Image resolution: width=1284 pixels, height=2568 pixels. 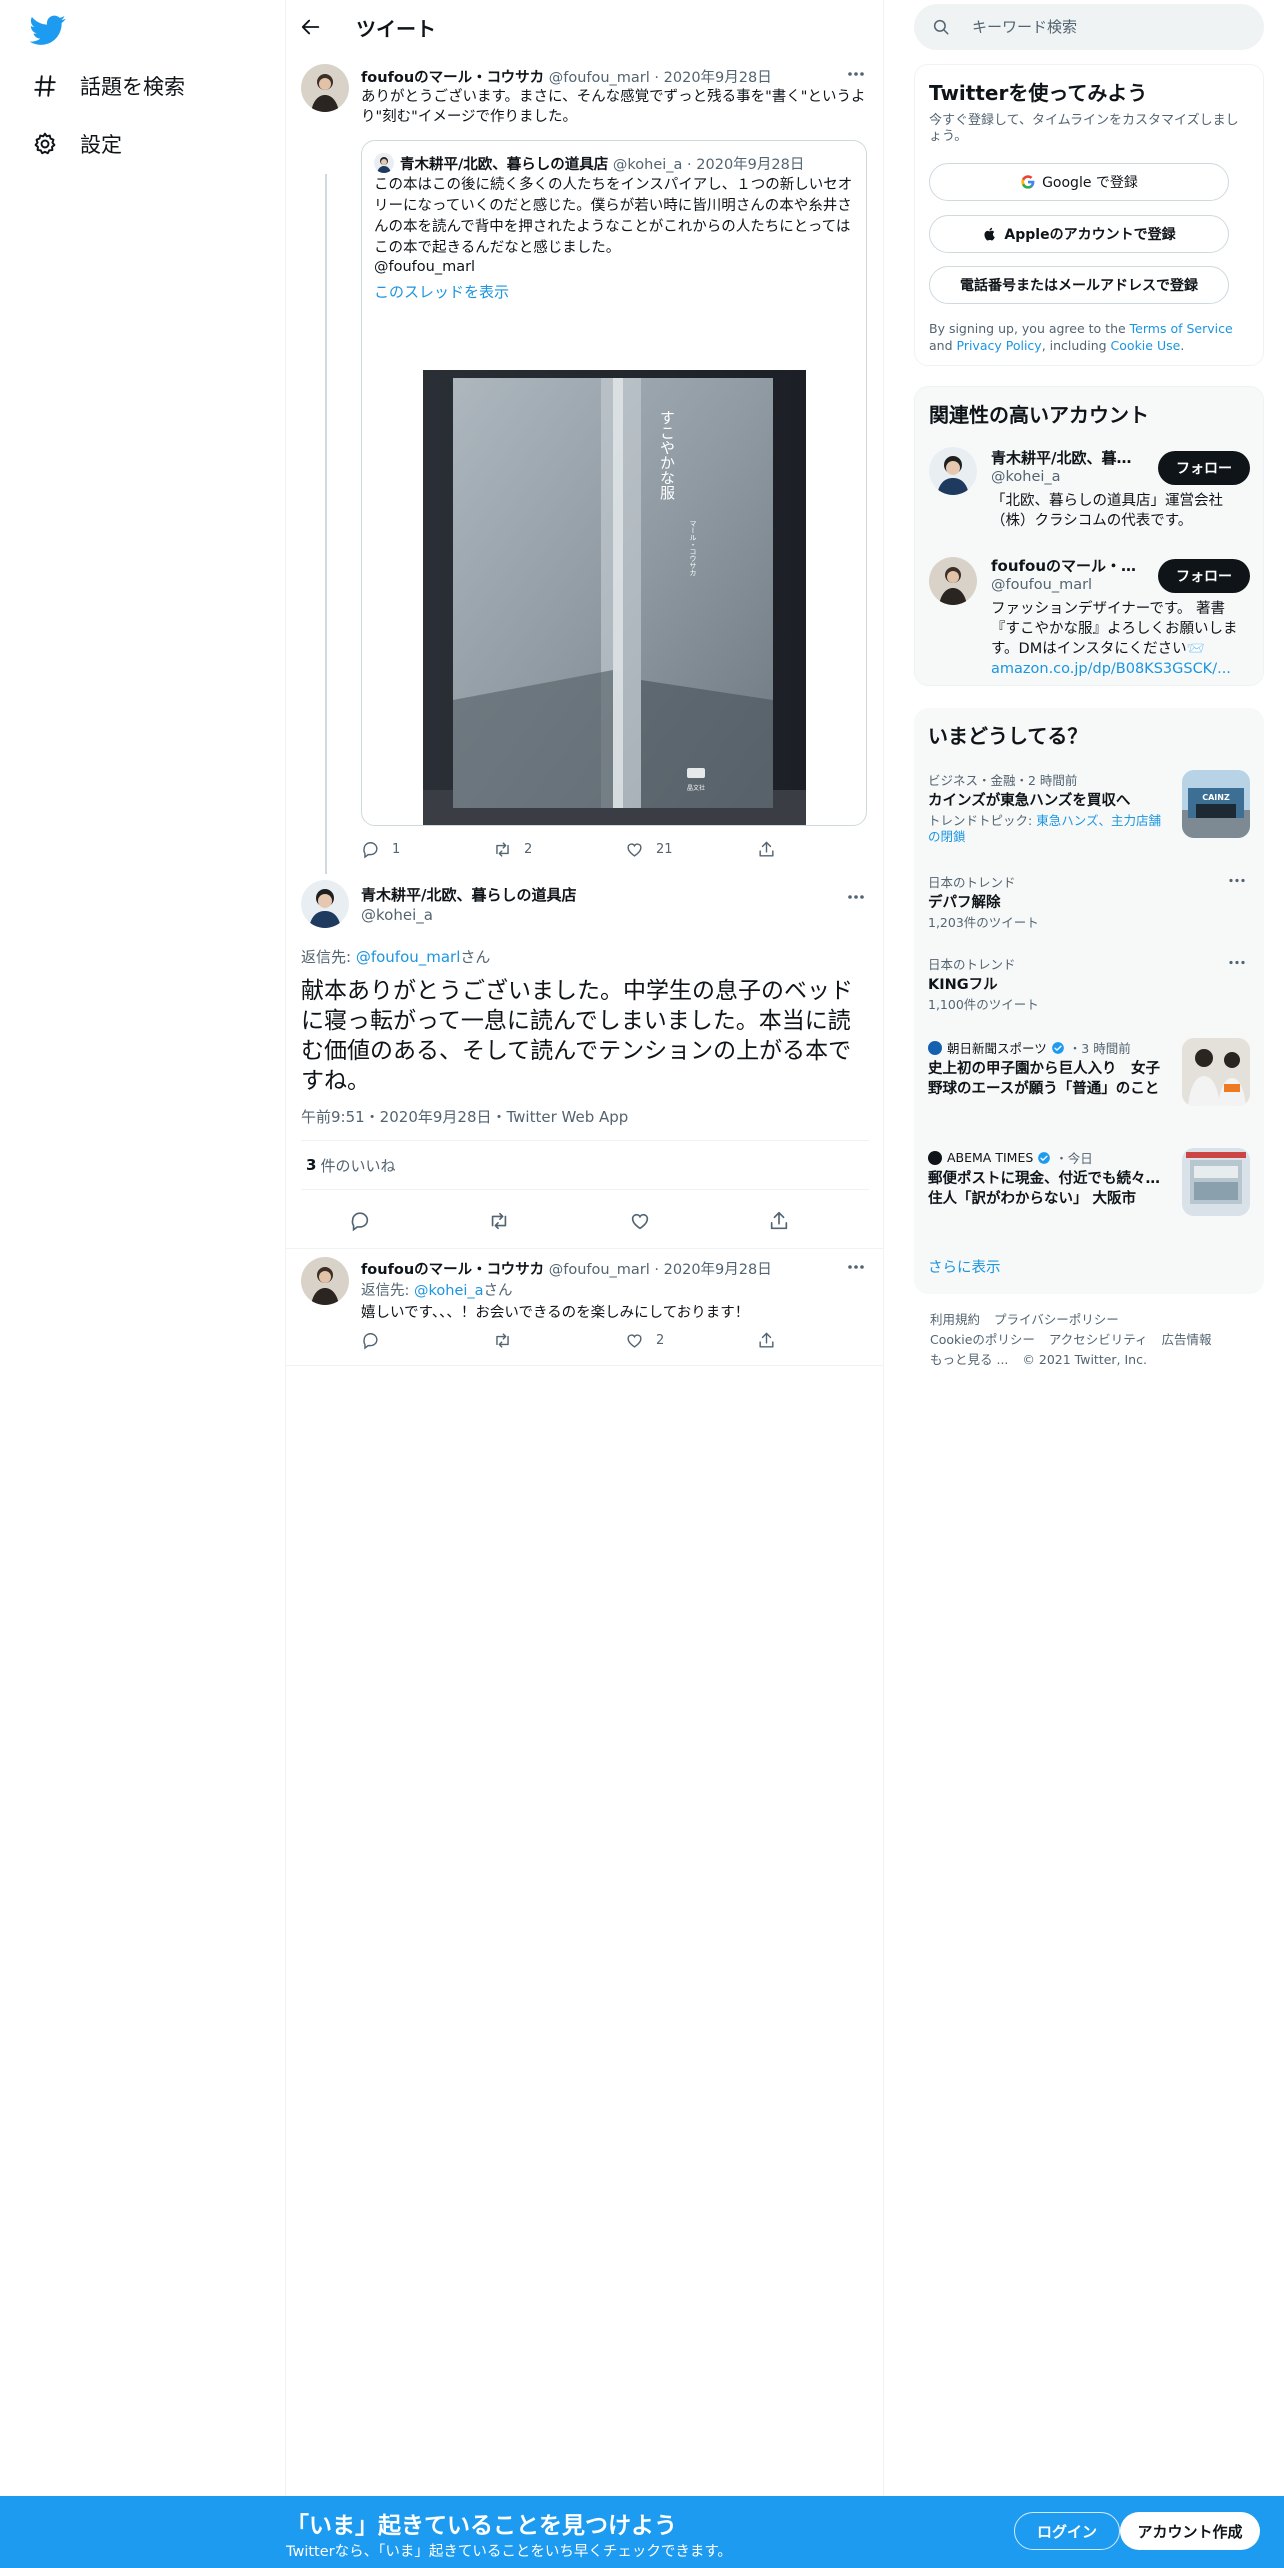 I want to click on apple-signup-button: Appleのアカウントで登録, so click(x=1079, y=234).